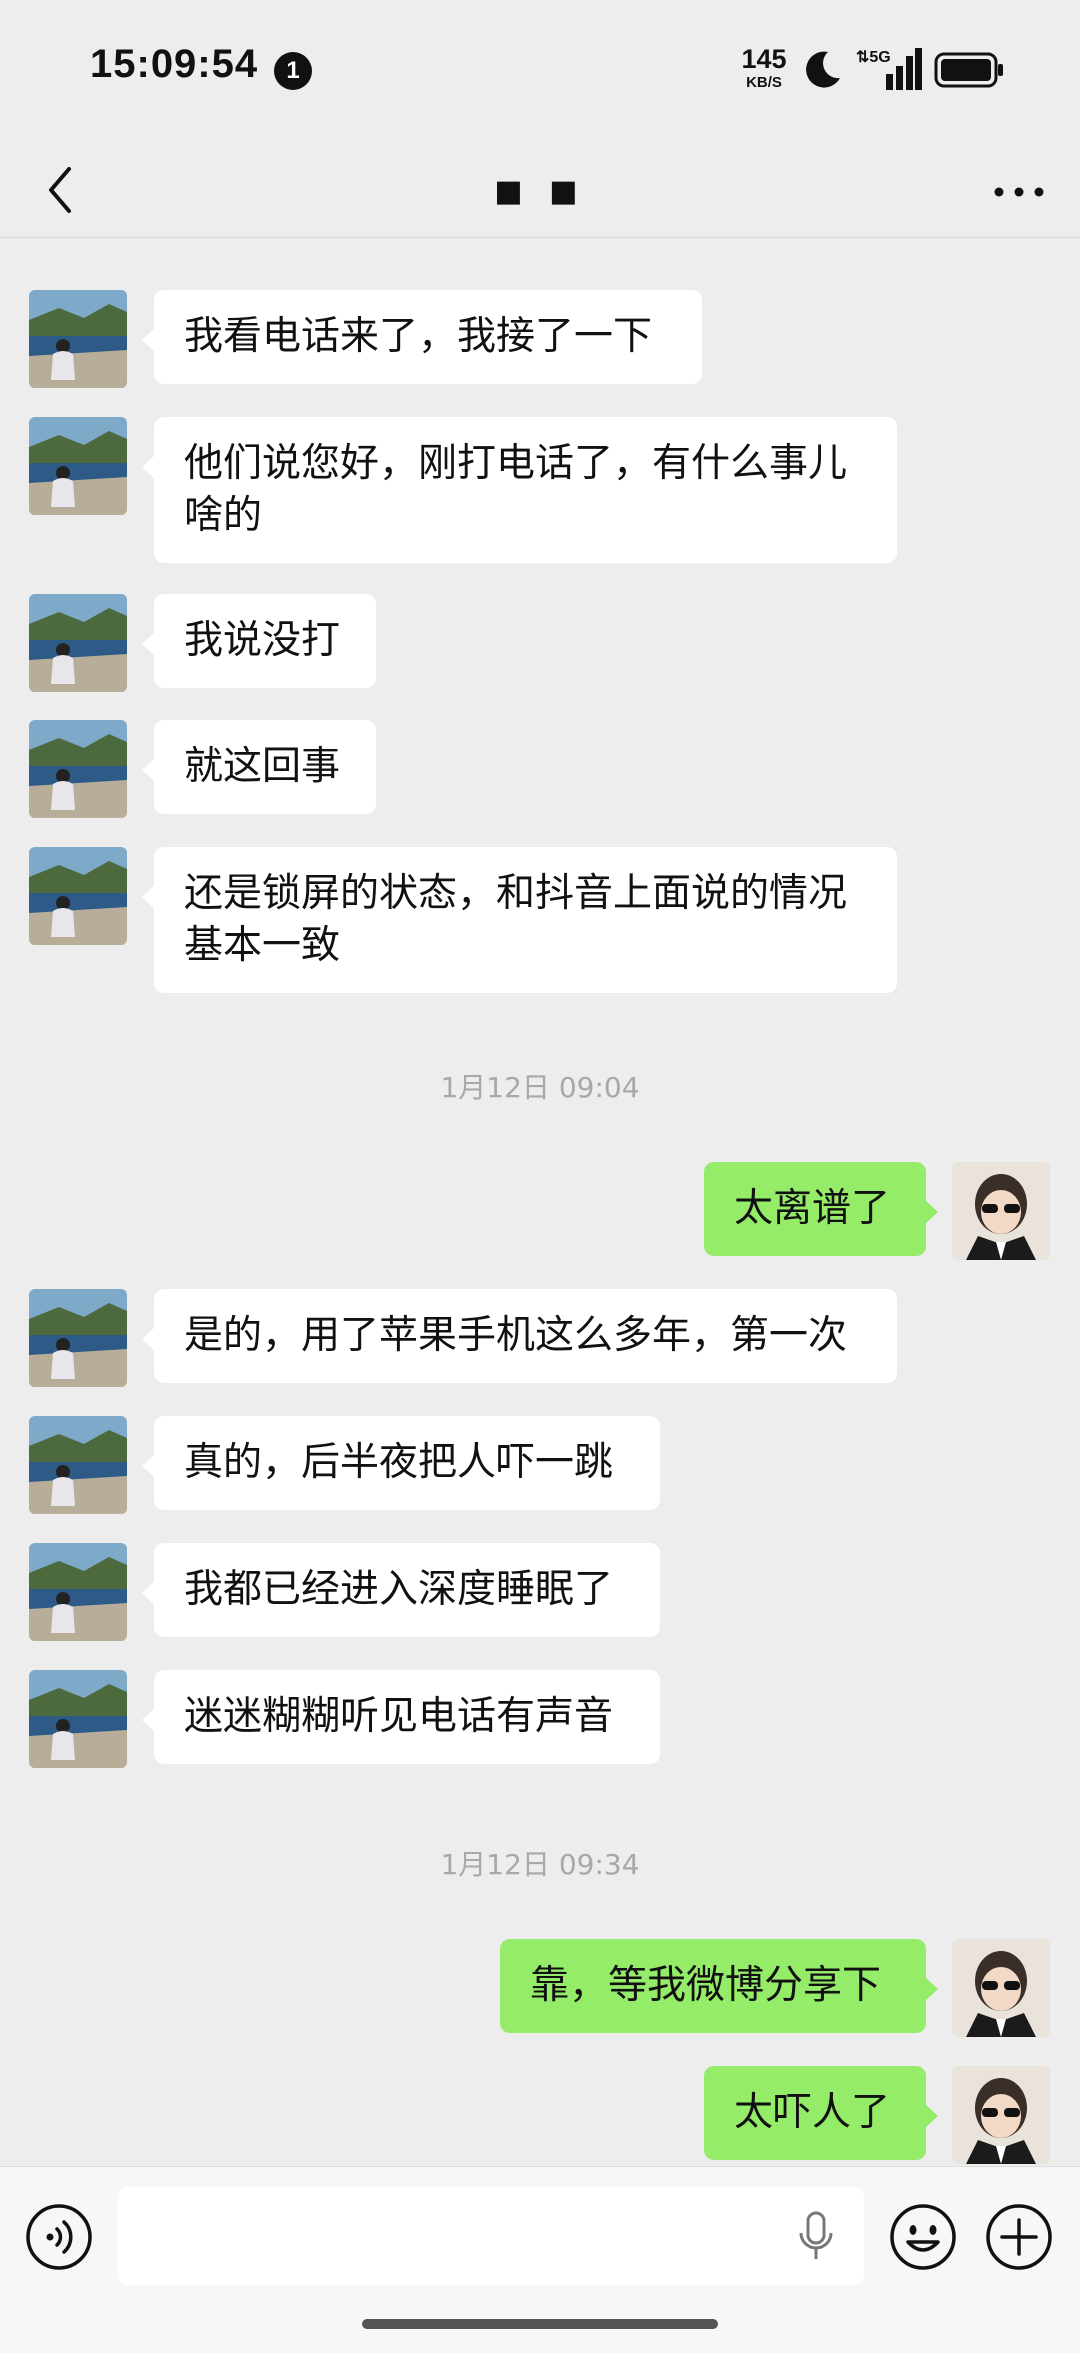 The image size is (1080, 2353). What do you see at coordinates (873, 57) in the screenshot?
I see `svg-text: ⇅5G` at bounding box center [873, 57].